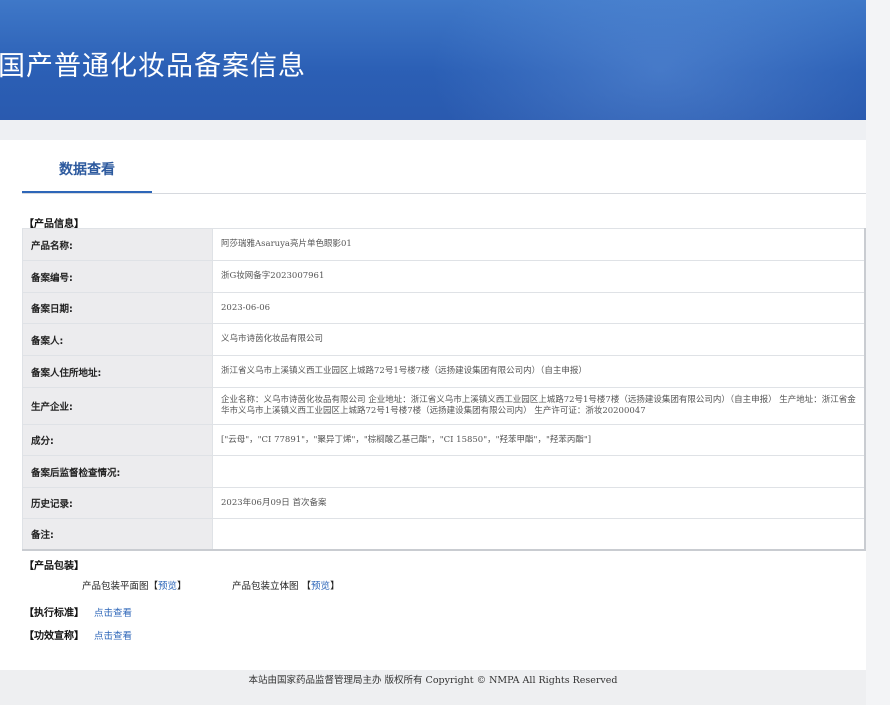 The height and width of the screenshot is (705, 890). I want to click on row-key-filer: 备案人:, so click(117, 339).